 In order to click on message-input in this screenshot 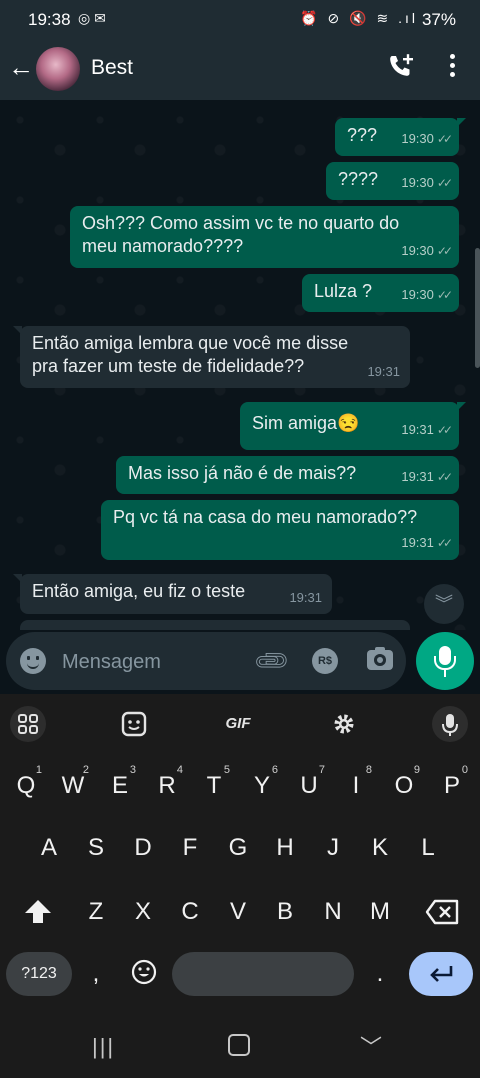, I will do `click(152, 662)`.